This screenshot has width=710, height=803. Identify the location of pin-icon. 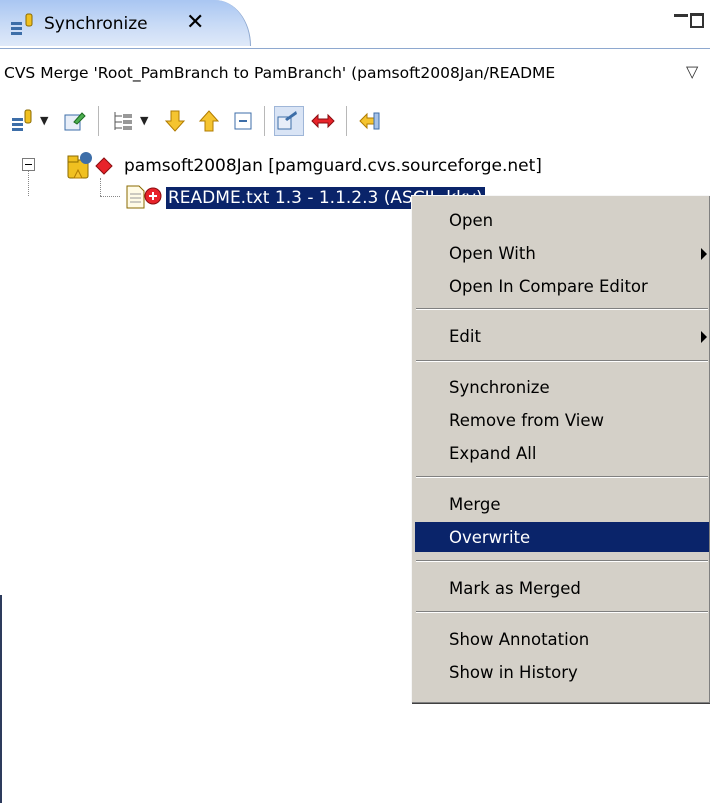
(369, 121).